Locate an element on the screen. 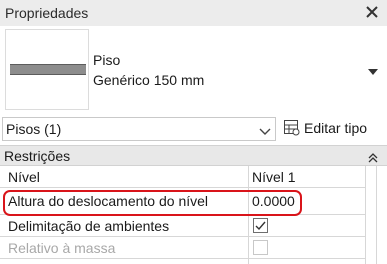 This screenshot has height=264, width=387. gutter-divider is located at coordinates (376, 215).